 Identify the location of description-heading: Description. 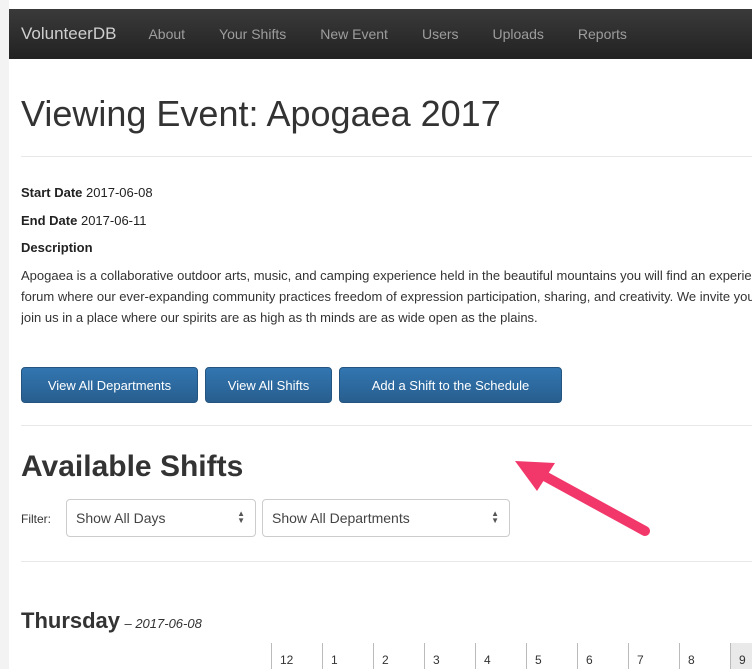
(57, 247).